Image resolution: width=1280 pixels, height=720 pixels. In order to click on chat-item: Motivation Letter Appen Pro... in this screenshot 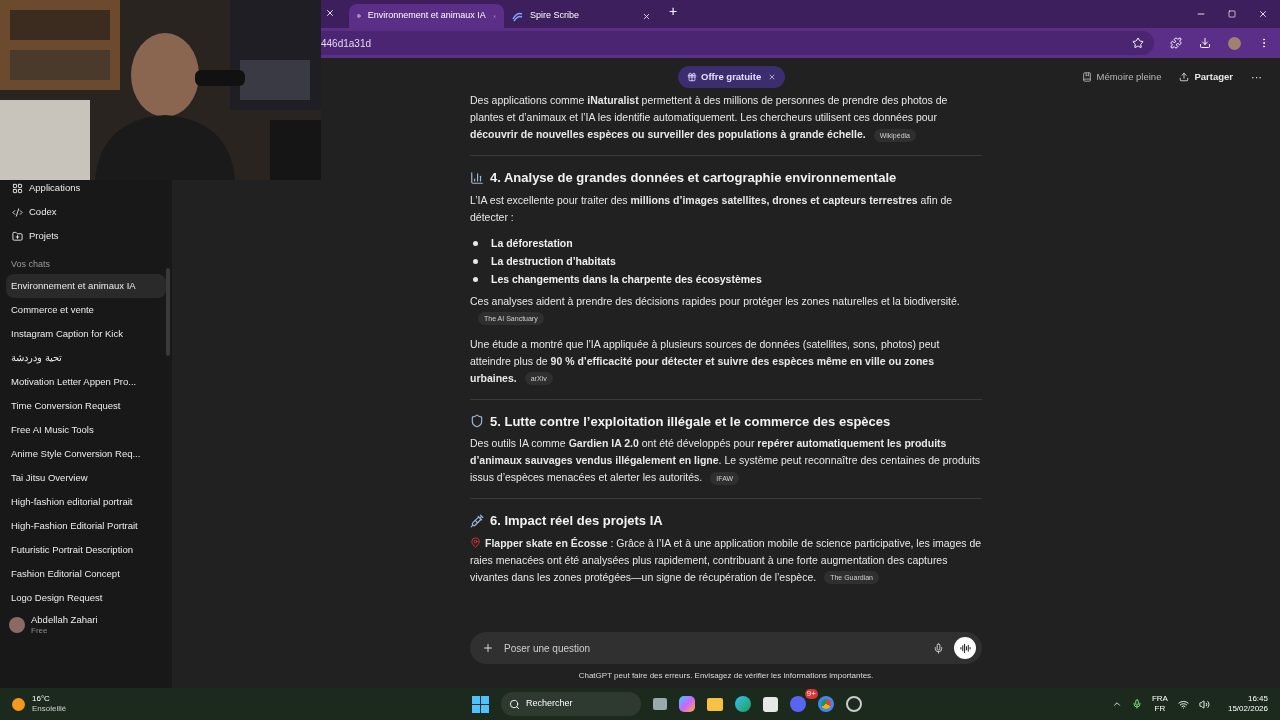, I will do `click(86, 382)`.